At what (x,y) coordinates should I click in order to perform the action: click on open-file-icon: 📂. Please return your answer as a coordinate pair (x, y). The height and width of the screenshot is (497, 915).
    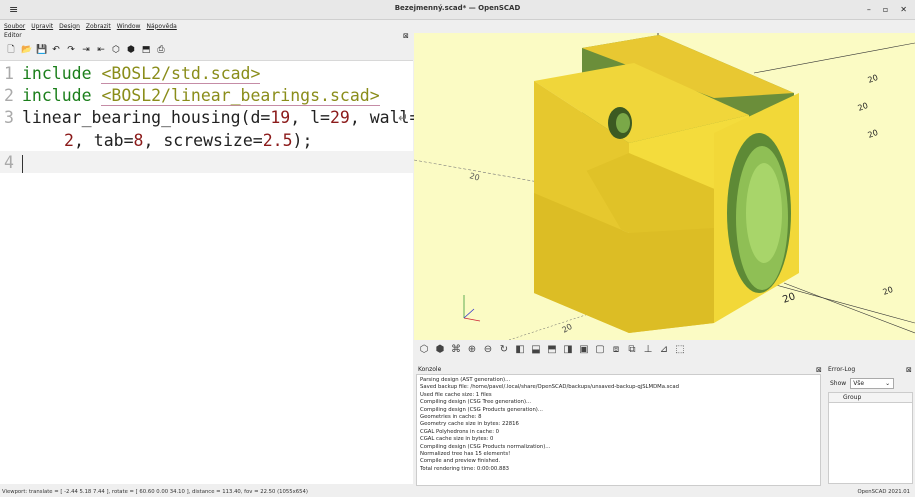
    Looking at the image, I should click on (26, 50).